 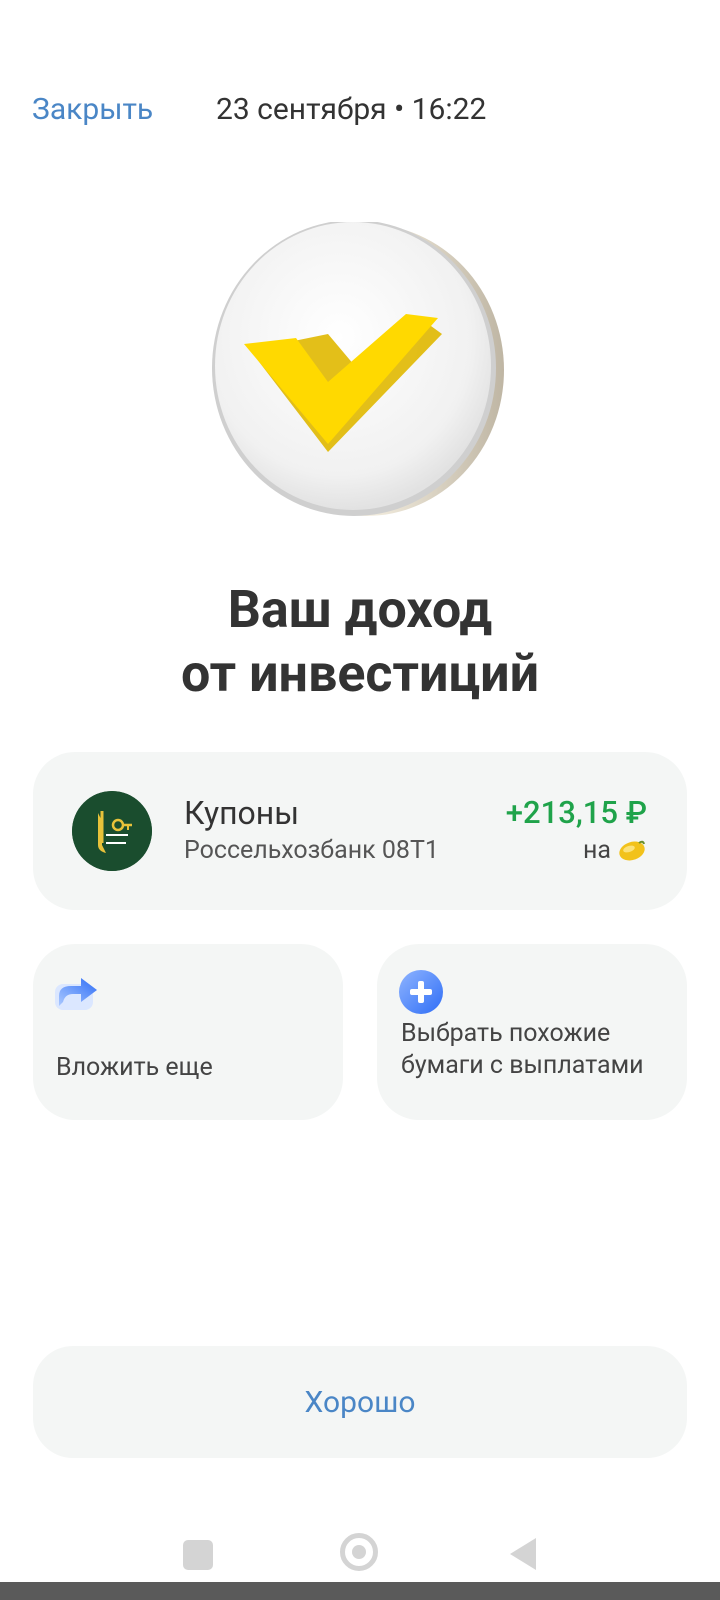 What do you see at coordinates (632, 850) in the screenshot?
I see `lemon-icon` at bounding box center [632, 850].